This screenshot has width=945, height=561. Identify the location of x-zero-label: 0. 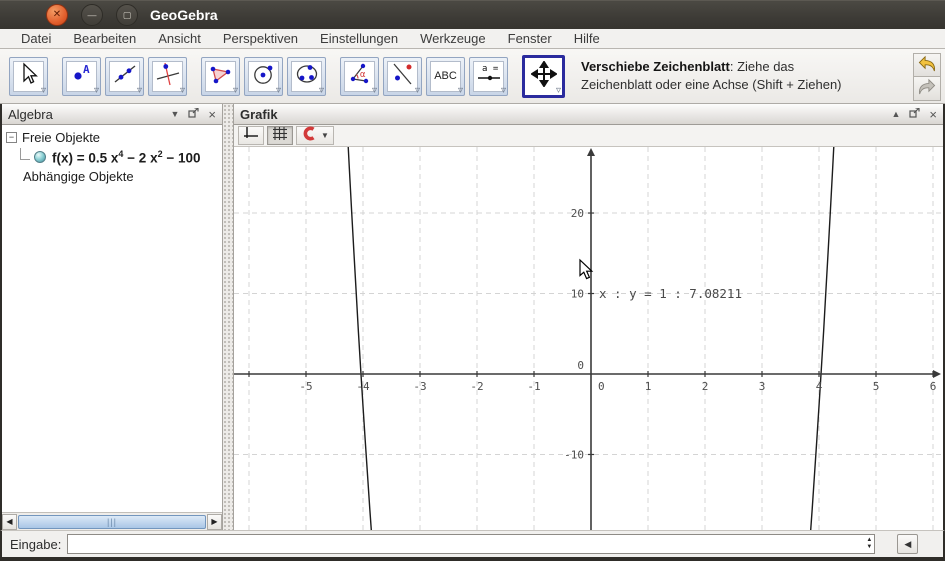
(601, 386).